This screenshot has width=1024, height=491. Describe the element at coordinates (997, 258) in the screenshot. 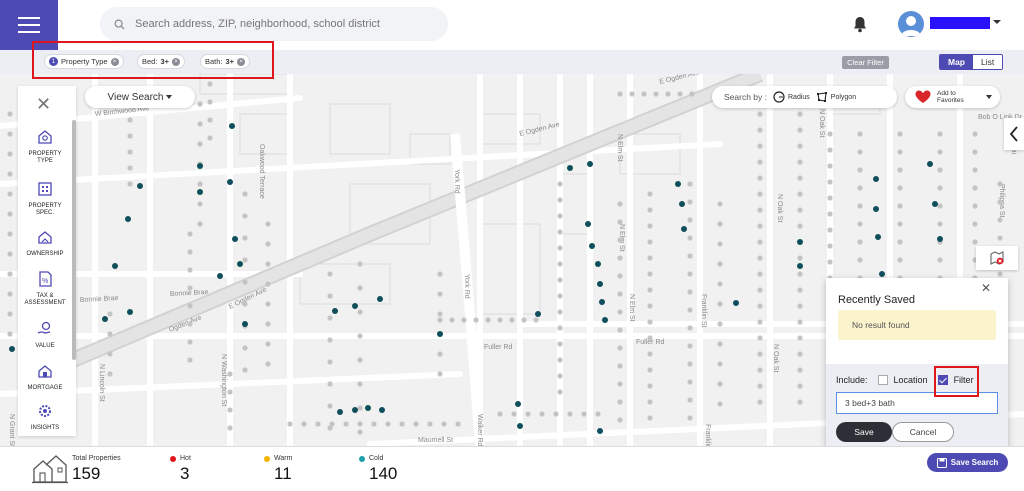

I see `clear-map-button` at that location.